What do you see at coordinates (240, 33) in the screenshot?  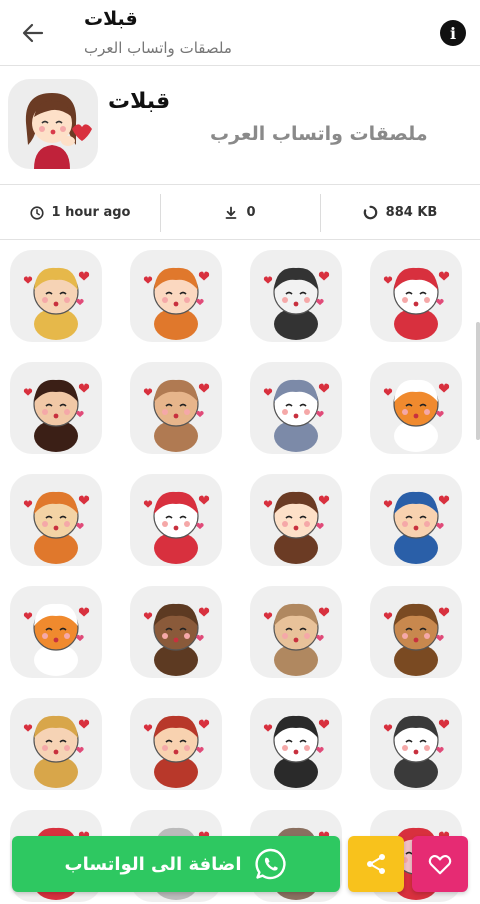 I see `app-bar: قبلات ملصقات واتساب العرب i` at bounding box center [240, 33].